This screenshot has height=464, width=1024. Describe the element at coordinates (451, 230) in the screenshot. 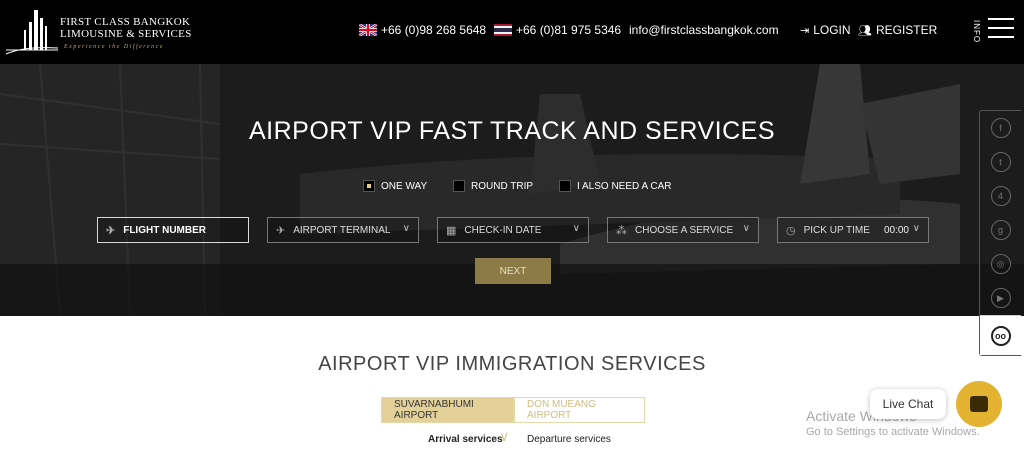

I see `calendar-icon: ▦` at that location.